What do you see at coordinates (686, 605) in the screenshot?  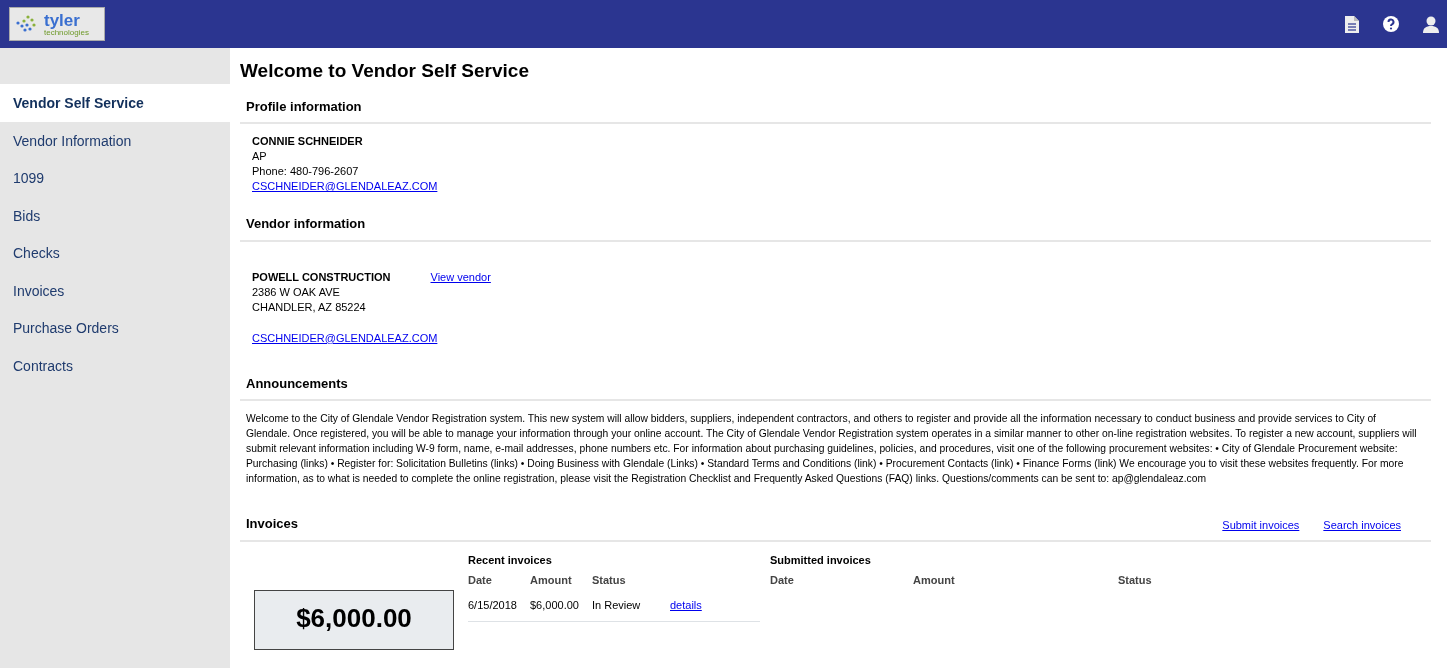 I see `details-link: details` at bounding box center [686, 605].